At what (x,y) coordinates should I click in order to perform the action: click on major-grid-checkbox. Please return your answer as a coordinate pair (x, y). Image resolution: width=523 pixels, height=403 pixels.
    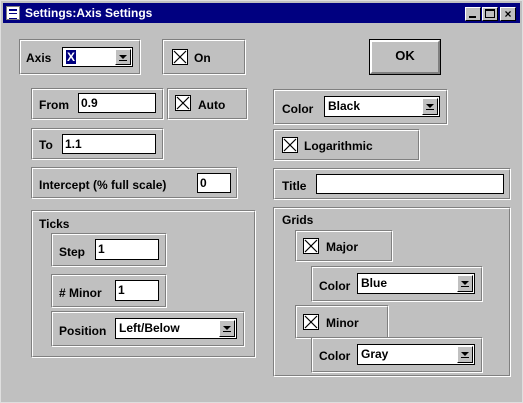
    Looking at the image, I should click on (311, 246).